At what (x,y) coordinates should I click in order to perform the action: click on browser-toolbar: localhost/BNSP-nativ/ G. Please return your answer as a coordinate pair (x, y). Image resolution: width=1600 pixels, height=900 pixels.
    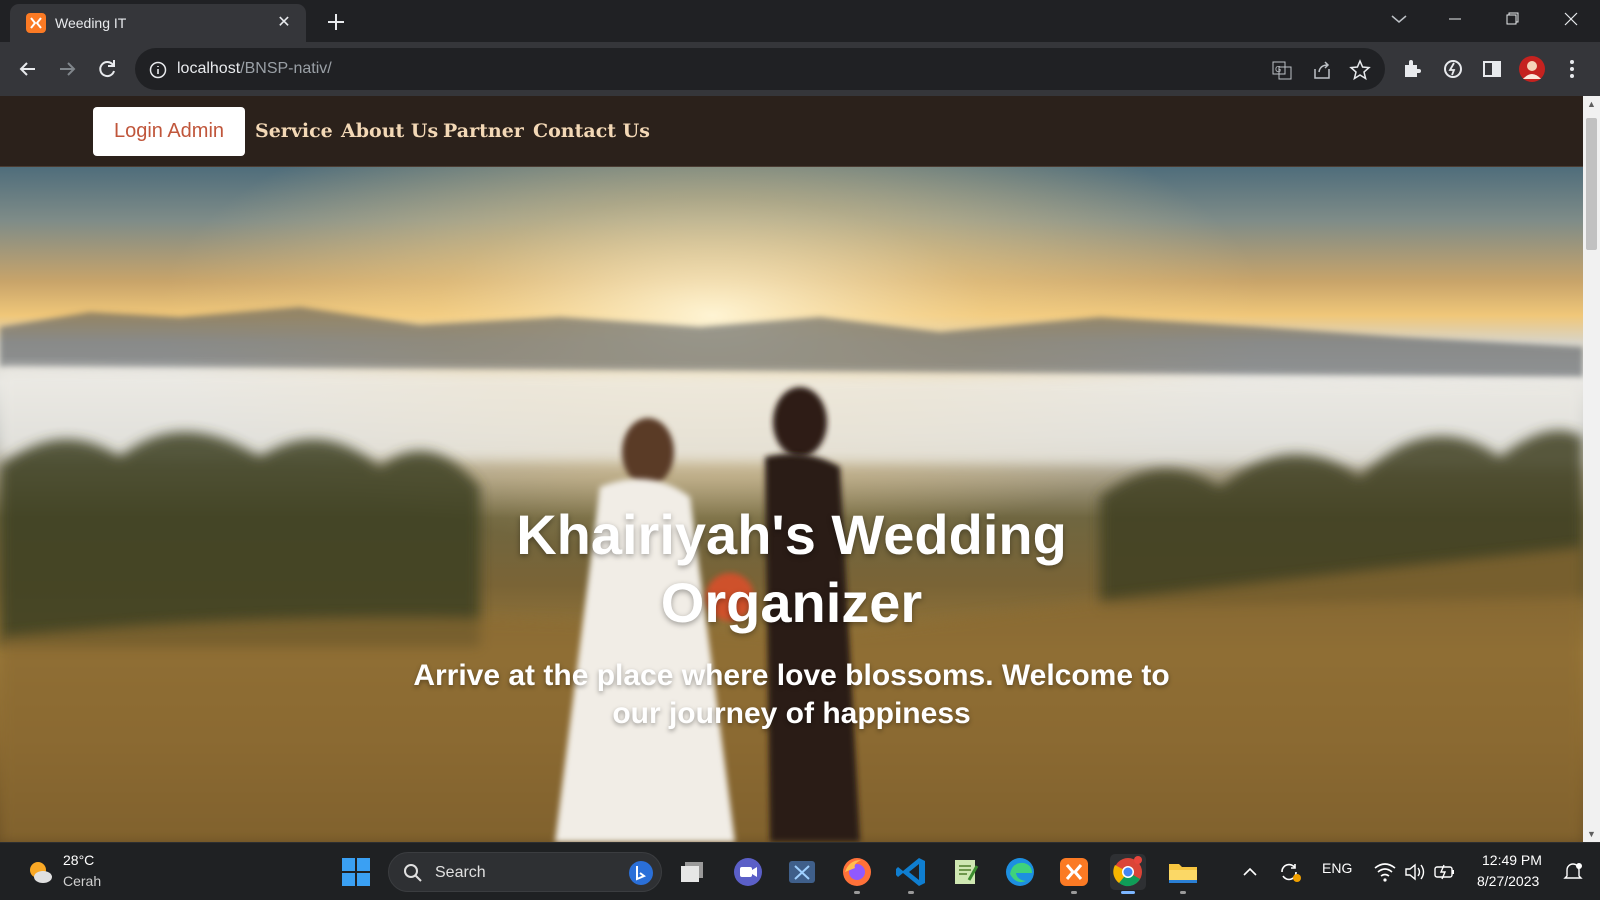
    Looking at the image, I should click on (800, 69).